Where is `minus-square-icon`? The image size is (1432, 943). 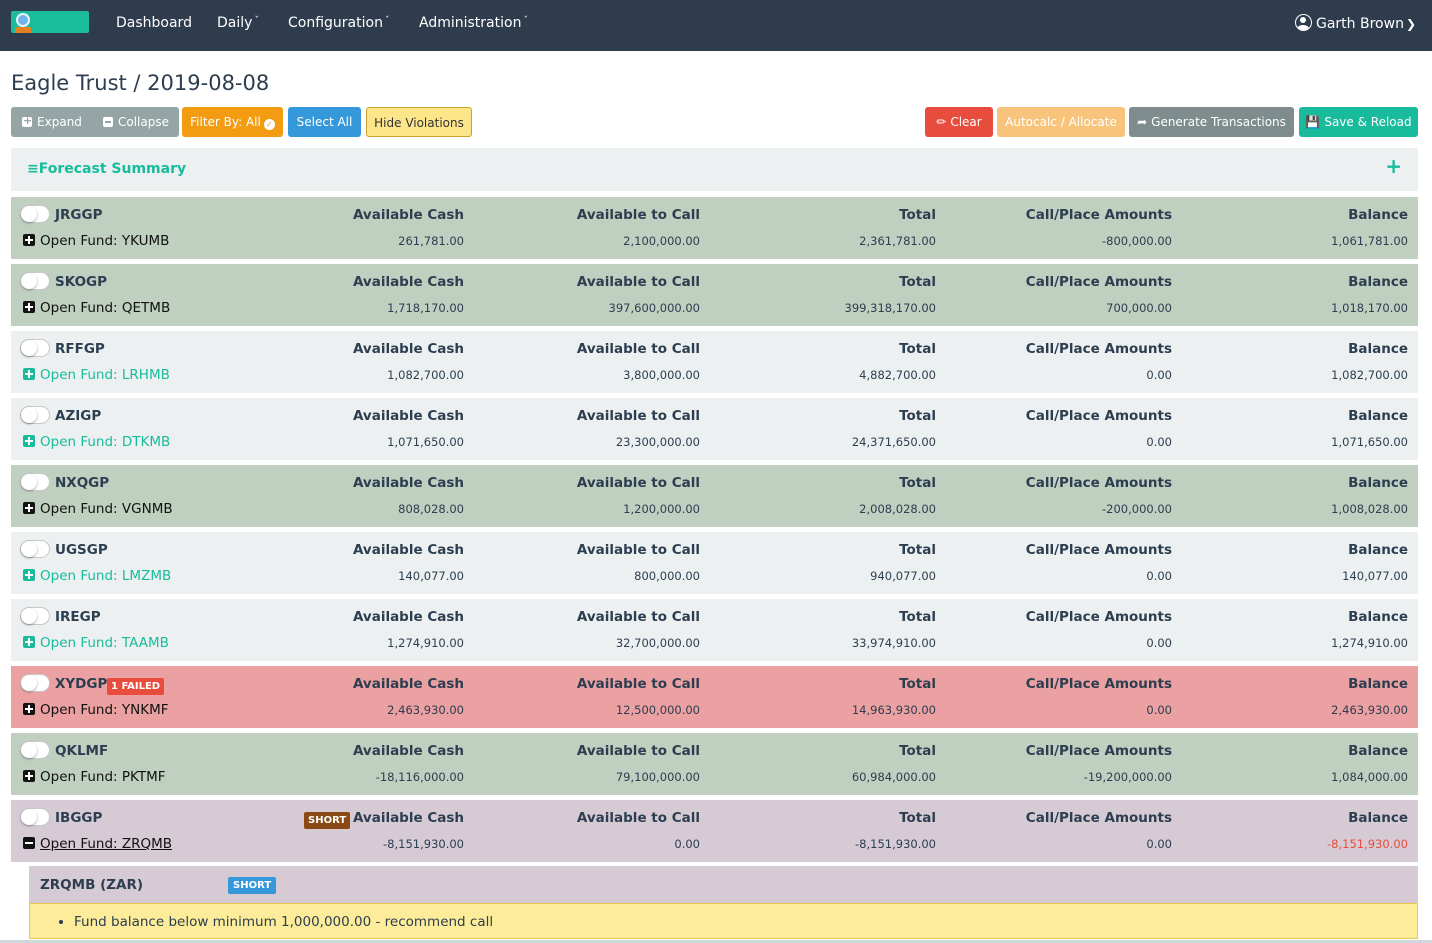 minus-square-icon is located at coordinates (108, 122).